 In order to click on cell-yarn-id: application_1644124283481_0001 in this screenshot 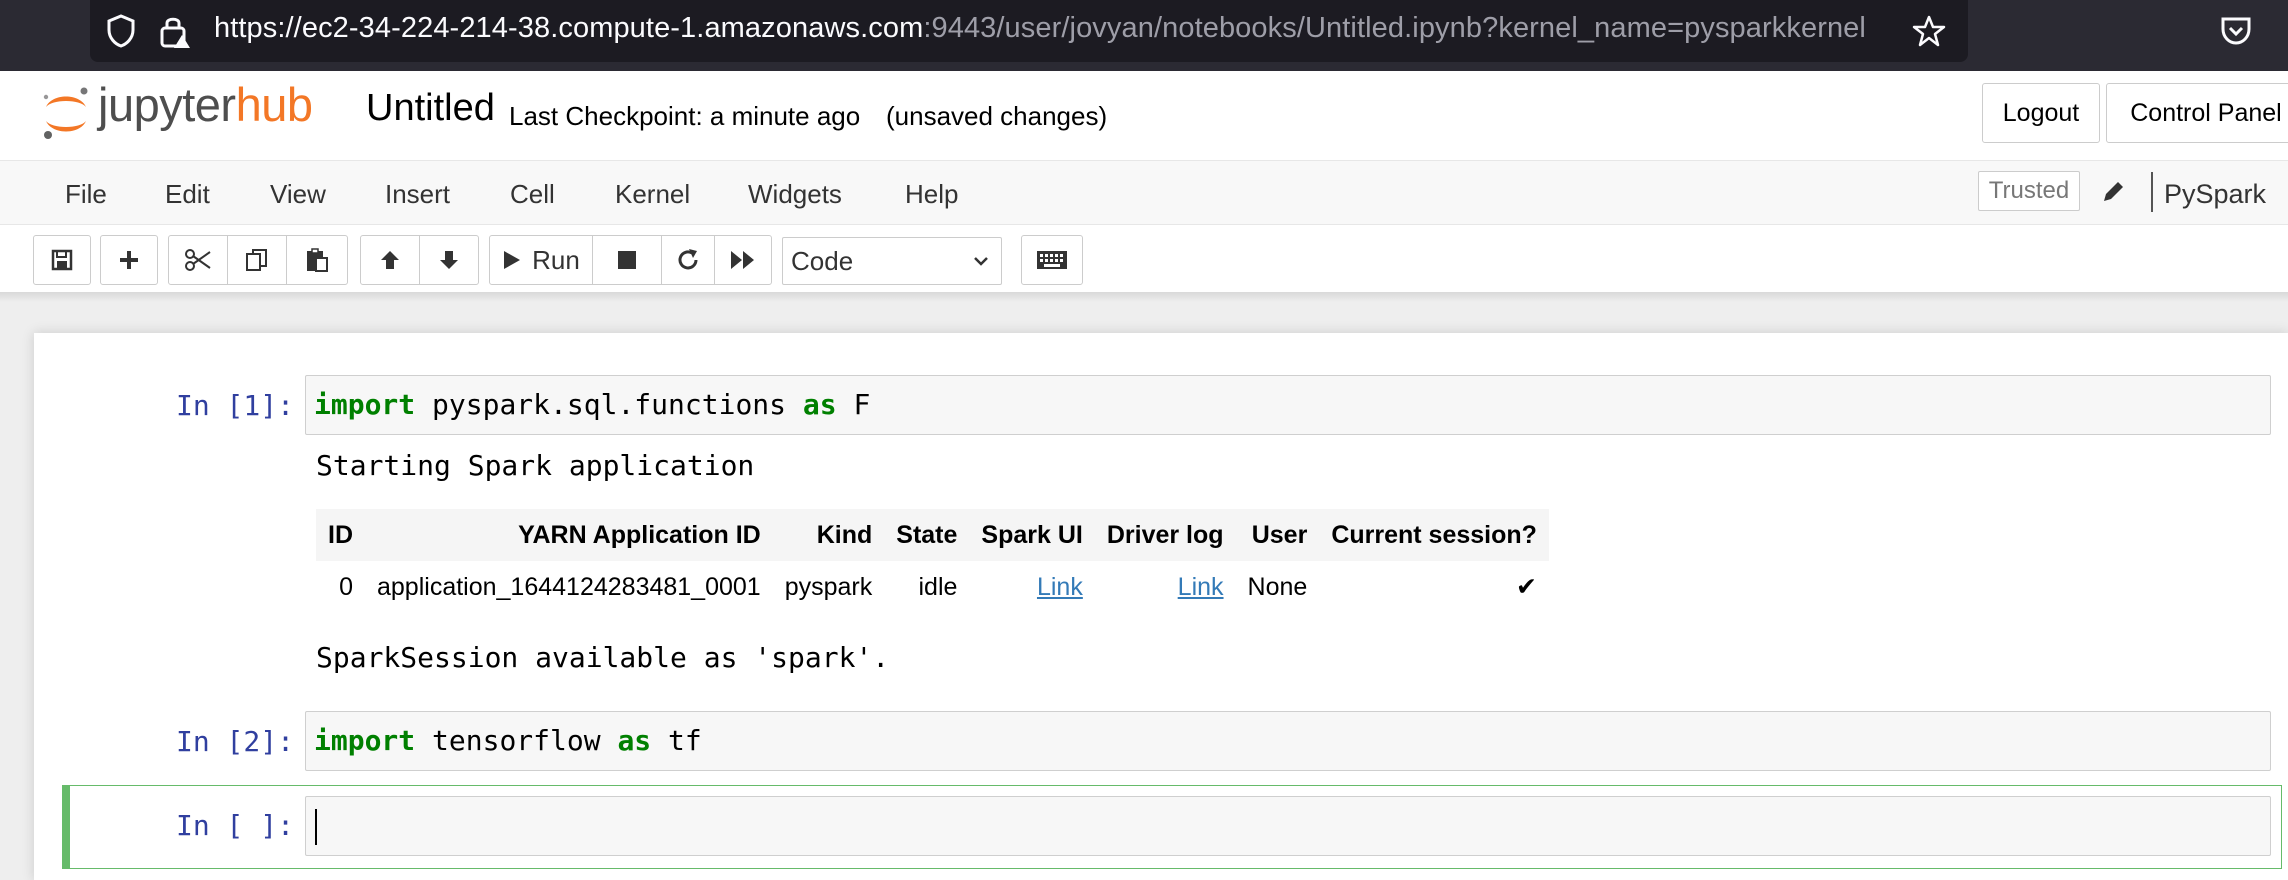, I will do `click(569, 586)`.